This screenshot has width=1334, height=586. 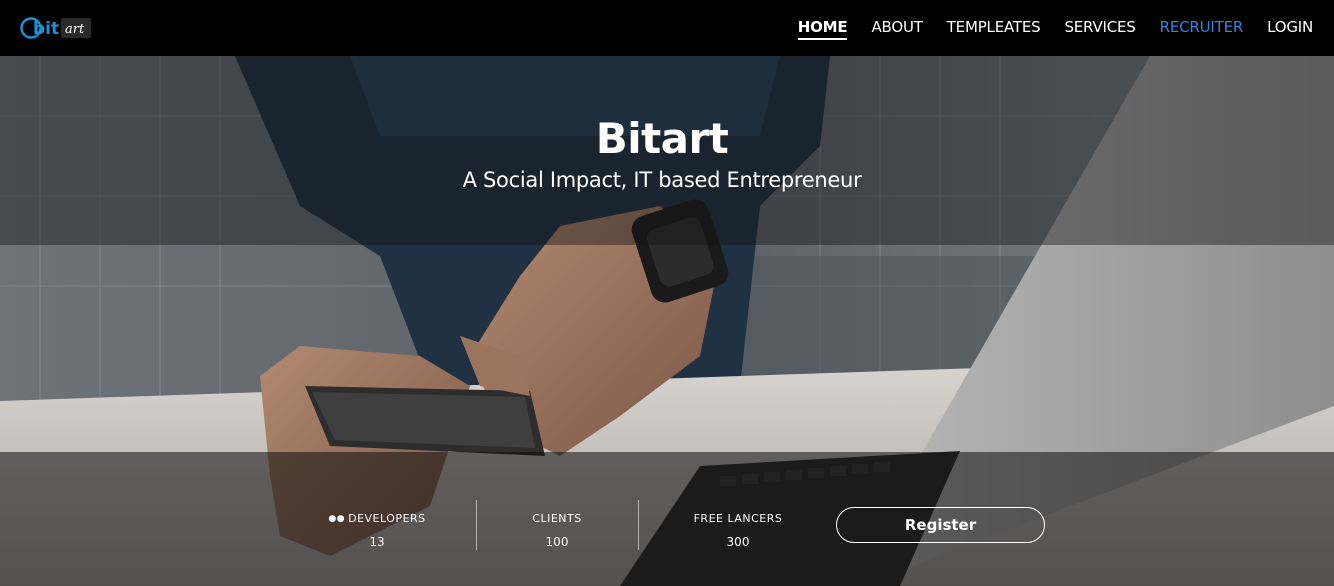 I want to click on stat-developers-value: 13, so click(x=377, y=542).